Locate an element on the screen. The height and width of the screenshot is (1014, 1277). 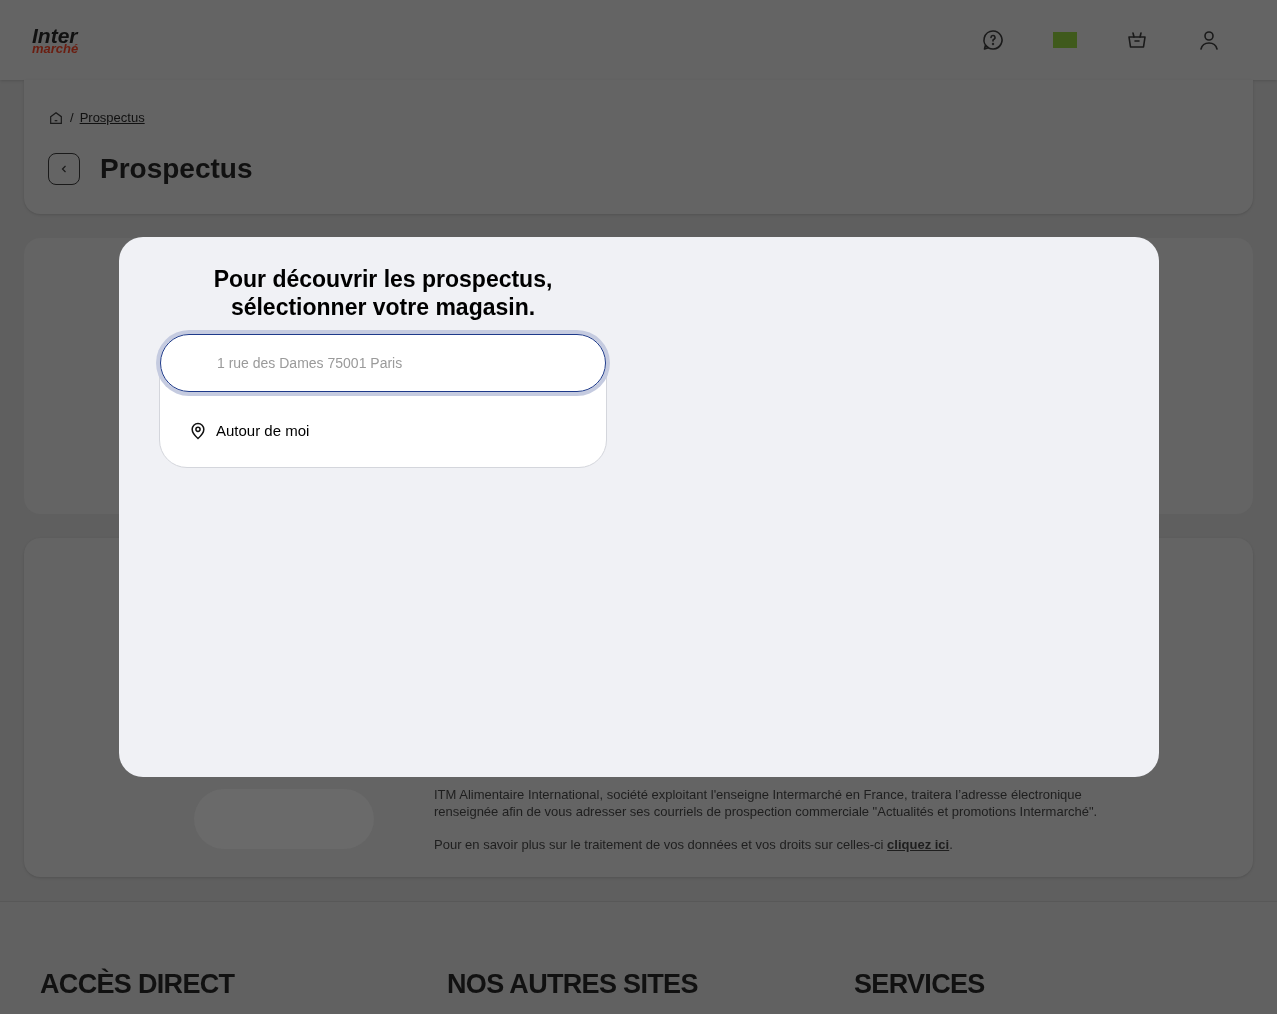
page-title: Prospectus is located at coordinates (176, 168).